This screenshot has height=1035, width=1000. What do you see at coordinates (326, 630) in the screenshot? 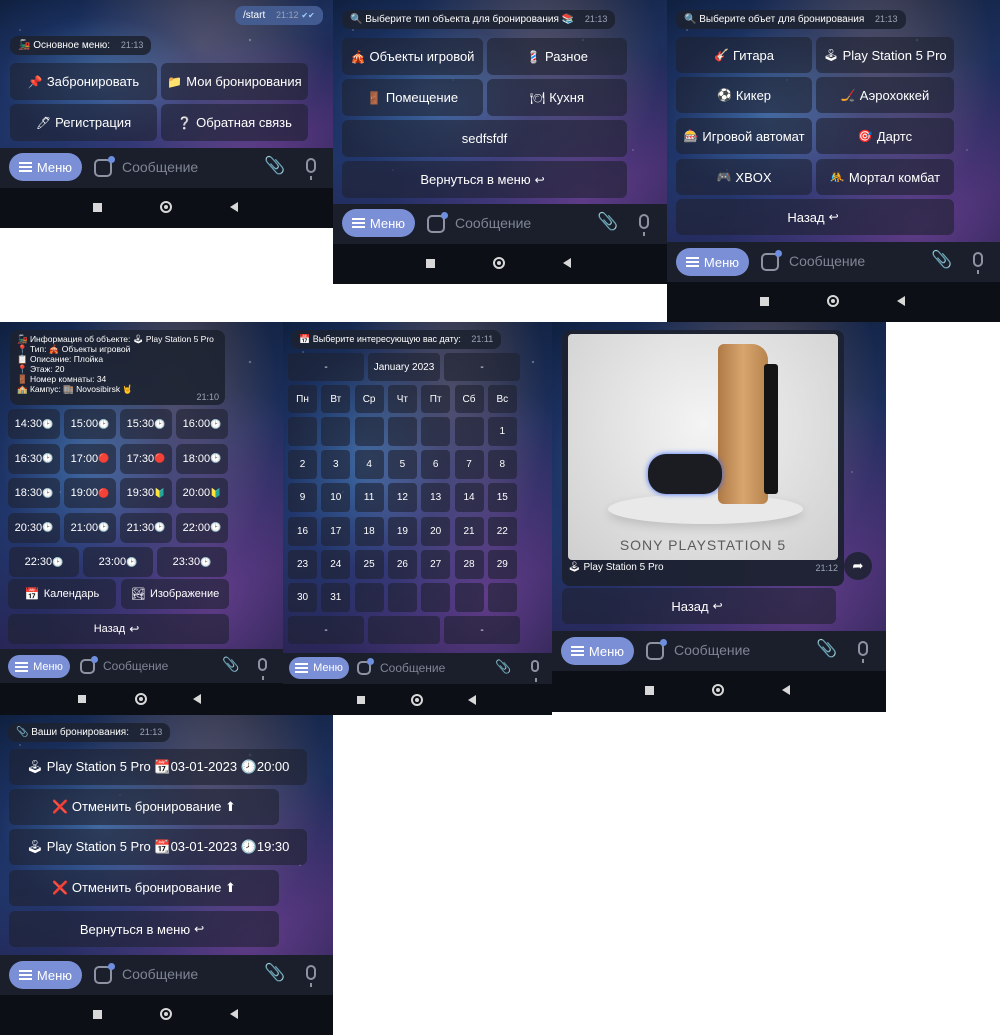
I see `calendar-footer-left: -` at bounding box center [326, 630].